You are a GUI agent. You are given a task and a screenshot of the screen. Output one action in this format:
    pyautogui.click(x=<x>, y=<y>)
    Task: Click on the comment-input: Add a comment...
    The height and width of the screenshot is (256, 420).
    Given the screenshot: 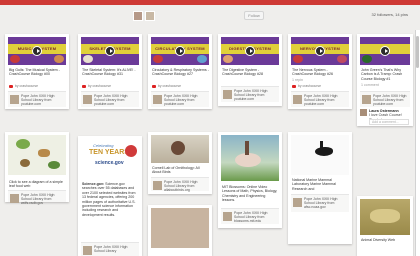 What is the action you would take?
    pyautogui.click(x=389, y=122)
    